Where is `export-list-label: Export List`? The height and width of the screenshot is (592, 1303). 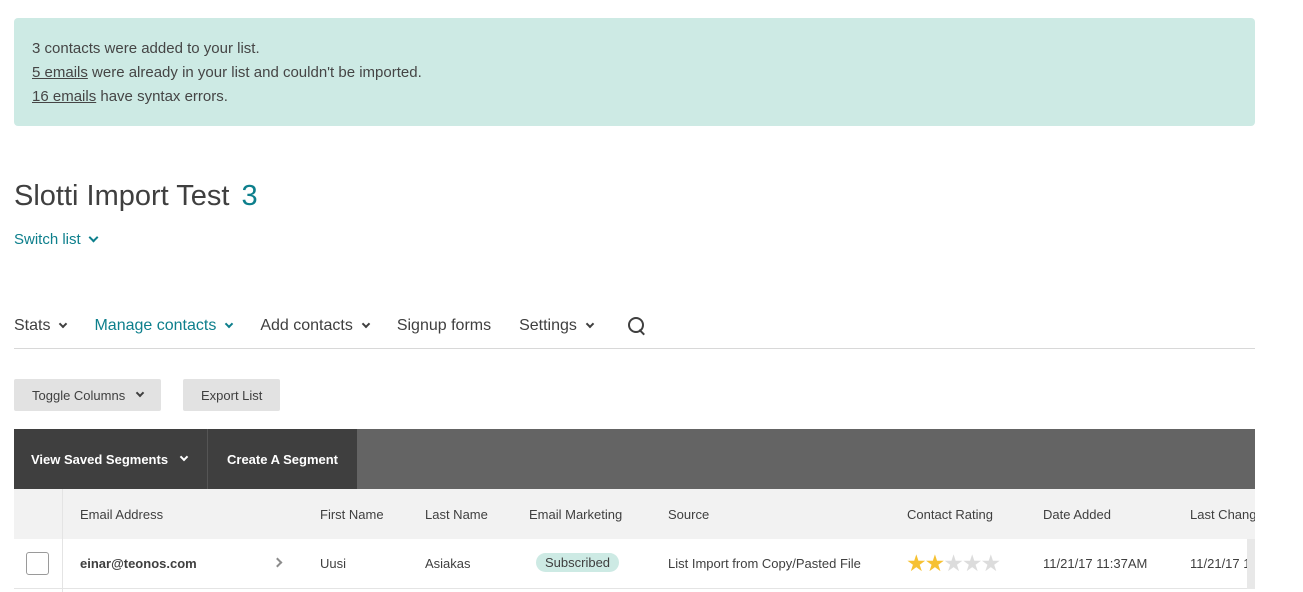 export-list-label: Export List is located at coordinates (232, 395).